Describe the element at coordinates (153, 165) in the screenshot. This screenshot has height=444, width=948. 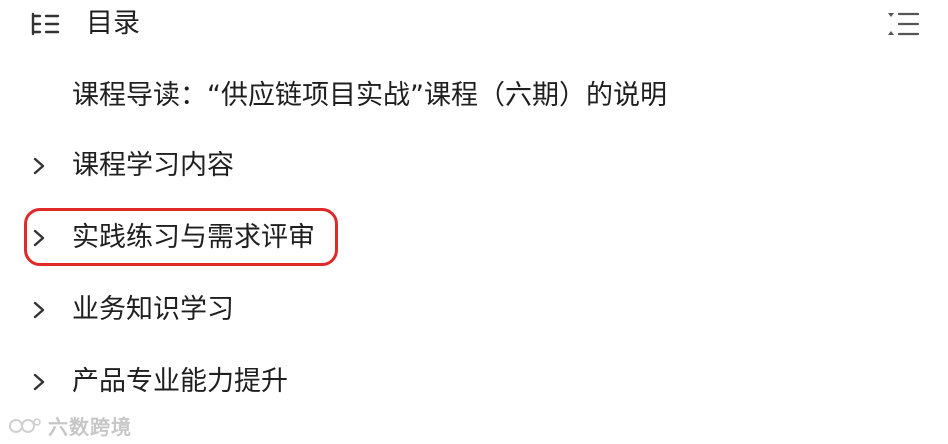
I see `toc-item-label: 课程学习内容` at that location.